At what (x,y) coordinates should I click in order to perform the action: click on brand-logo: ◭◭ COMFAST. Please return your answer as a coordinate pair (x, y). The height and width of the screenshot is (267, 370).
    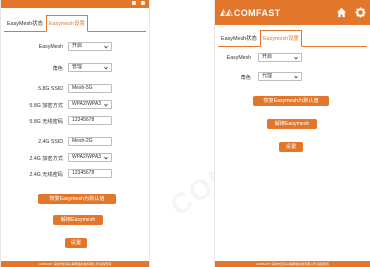
    Looking at the image, I should click on (250, 12).